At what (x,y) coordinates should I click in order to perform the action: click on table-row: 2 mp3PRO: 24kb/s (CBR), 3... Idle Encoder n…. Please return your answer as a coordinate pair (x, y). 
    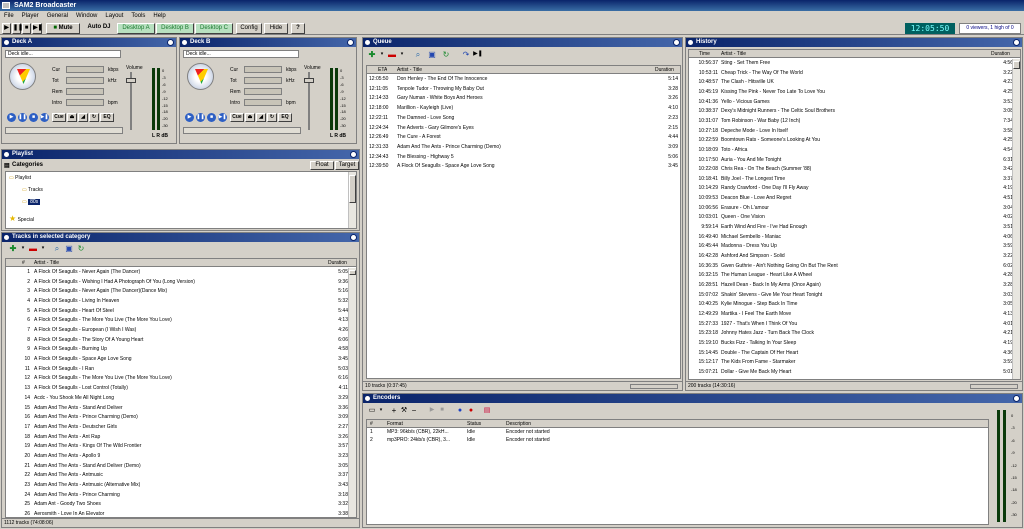
    Looking at the image, I should click on (677, 441).